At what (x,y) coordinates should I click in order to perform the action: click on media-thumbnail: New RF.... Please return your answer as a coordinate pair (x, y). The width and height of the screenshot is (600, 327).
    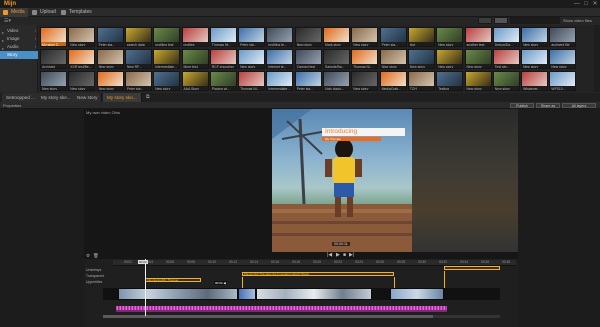
    Looking at the image, I should click on (138, 59).